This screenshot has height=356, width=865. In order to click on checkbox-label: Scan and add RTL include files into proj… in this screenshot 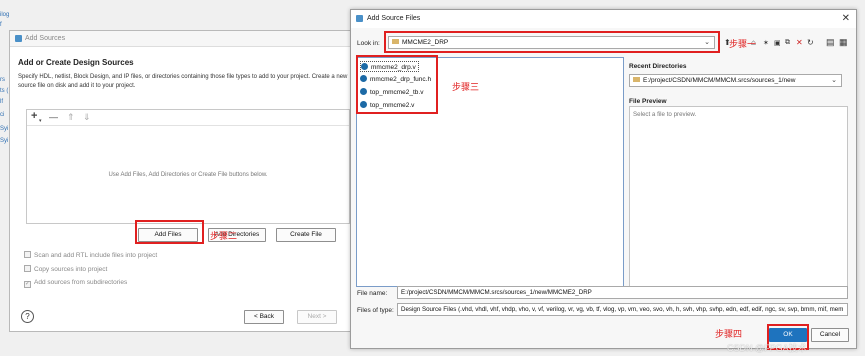, I will do `click(96, 255)`.